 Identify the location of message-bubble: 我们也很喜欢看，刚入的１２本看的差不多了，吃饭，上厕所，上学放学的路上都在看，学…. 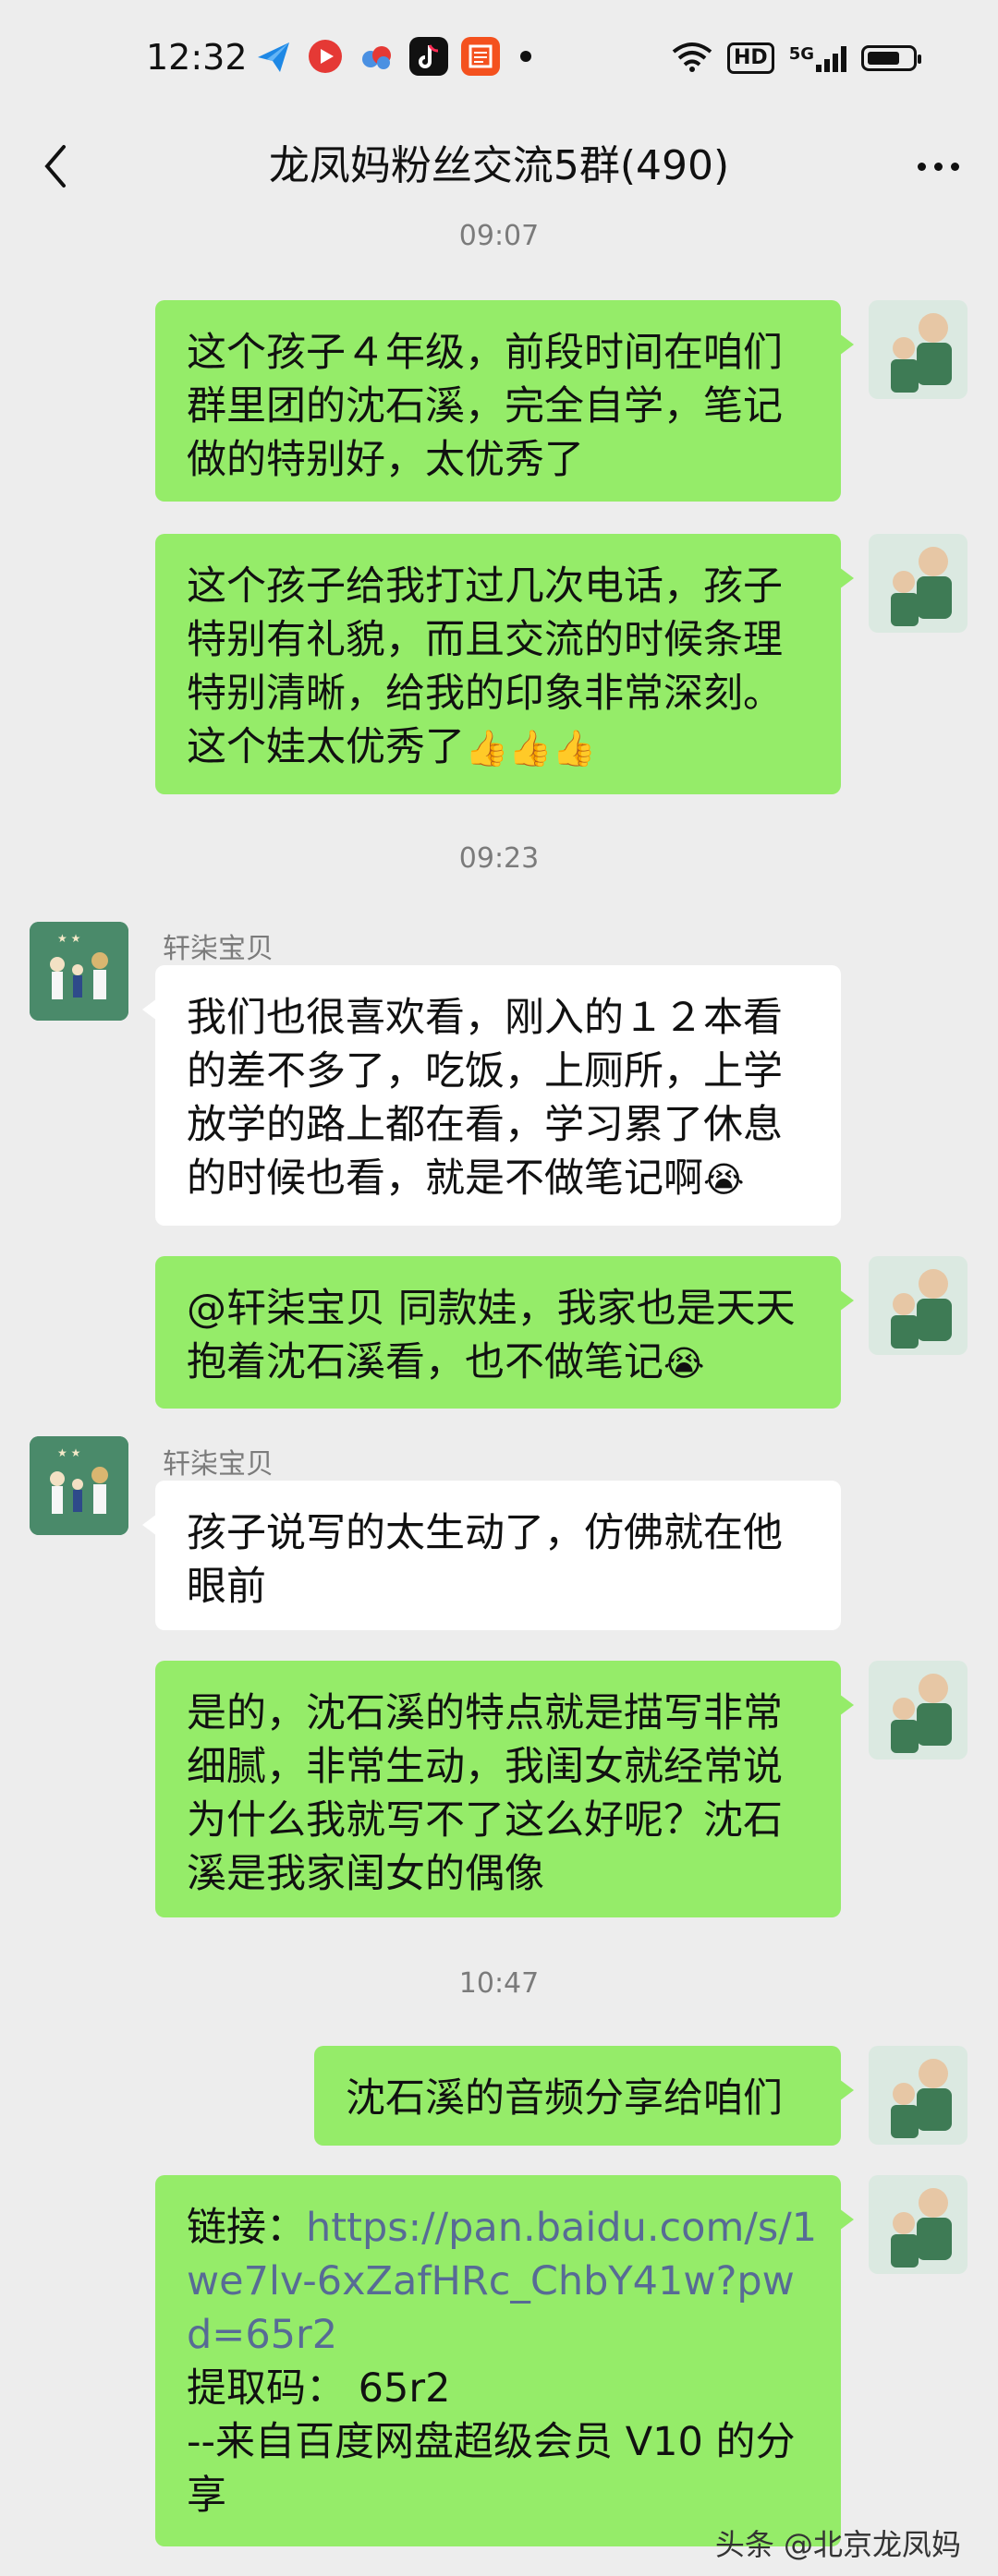
(491, 1095).